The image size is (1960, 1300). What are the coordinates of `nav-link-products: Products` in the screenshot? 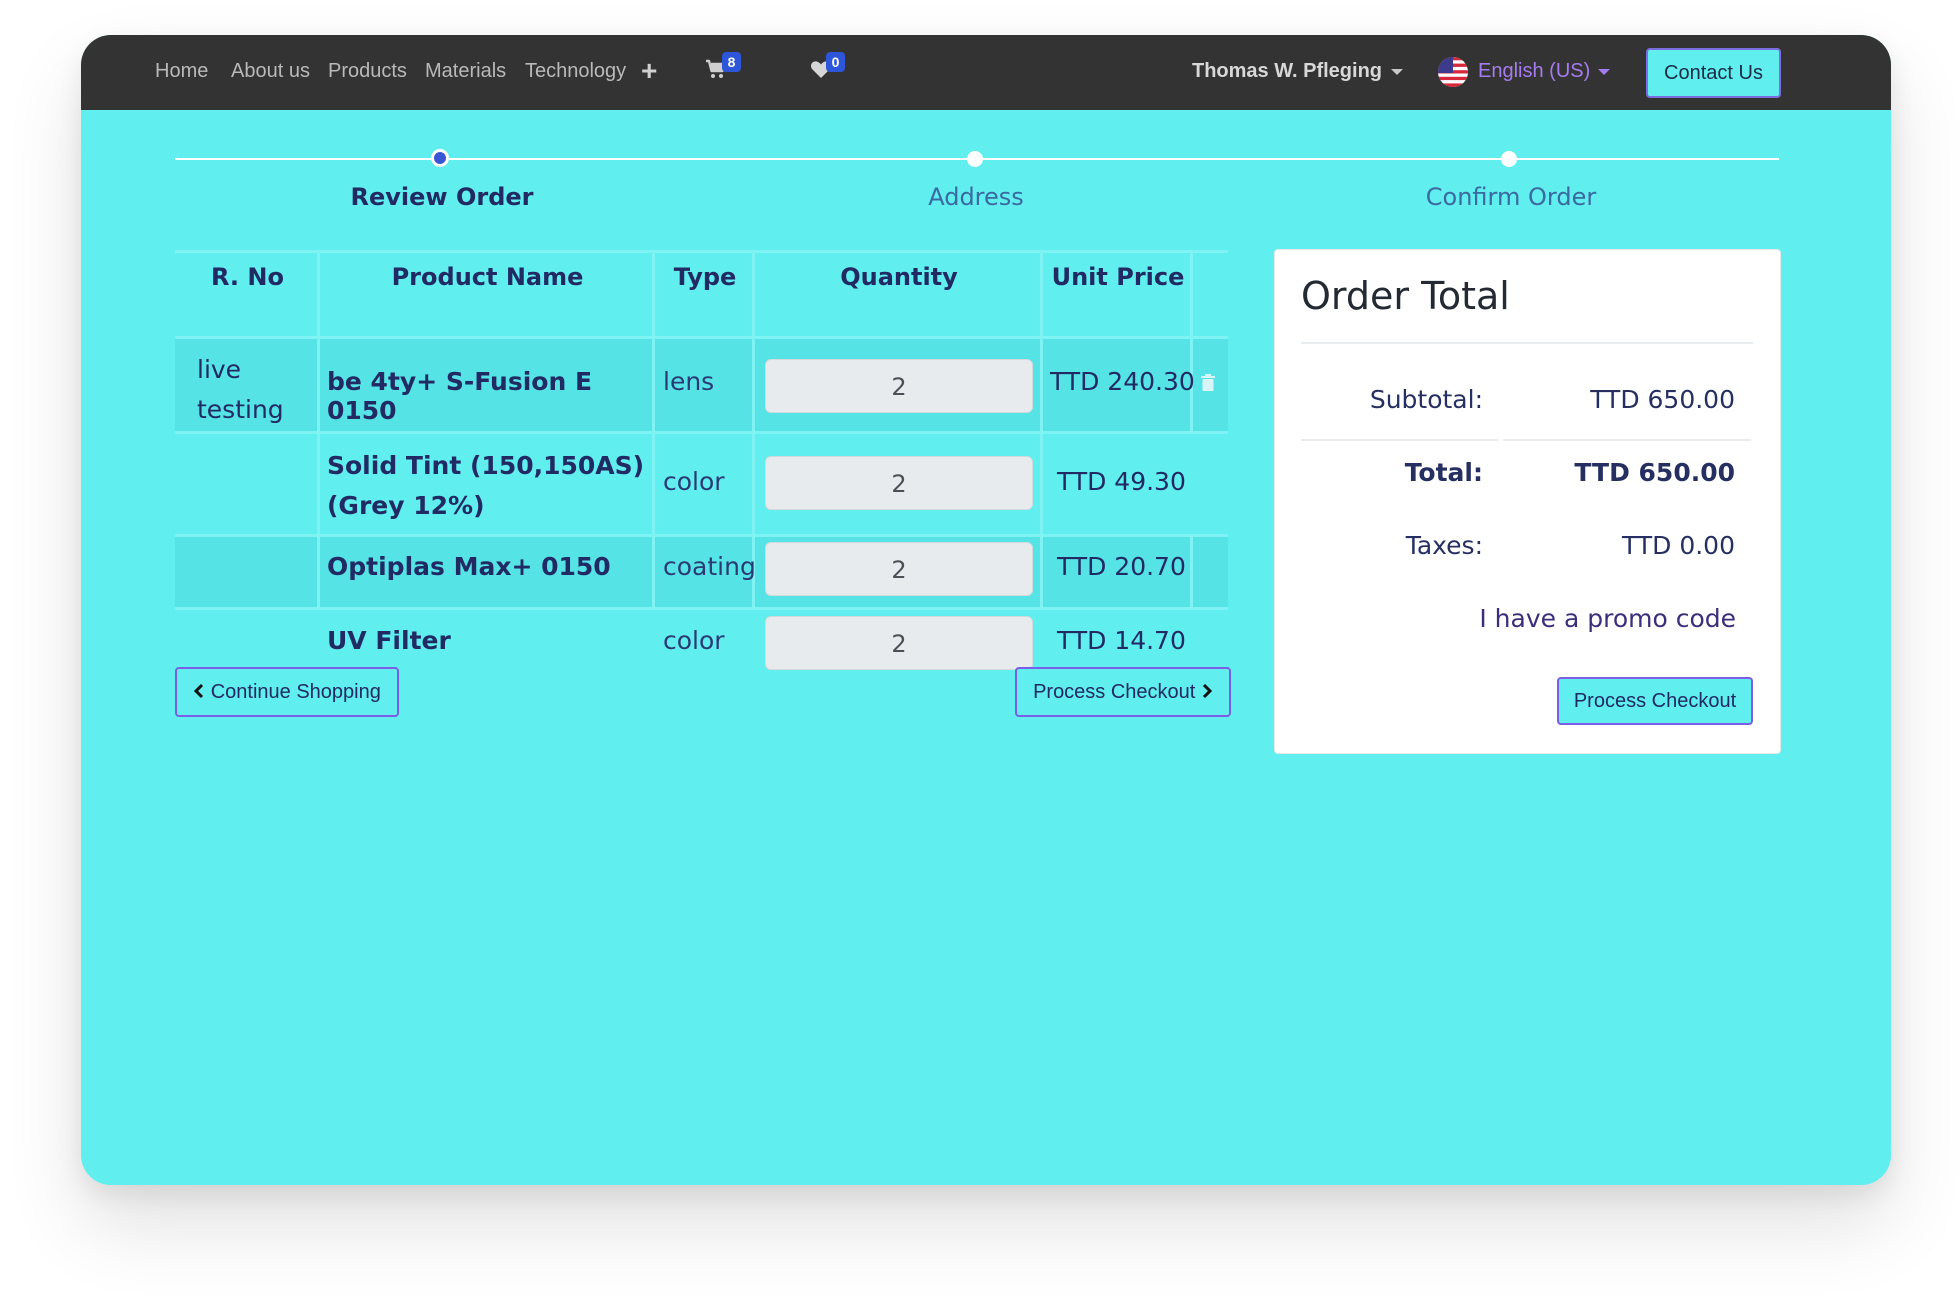 It's located at (367, 72).